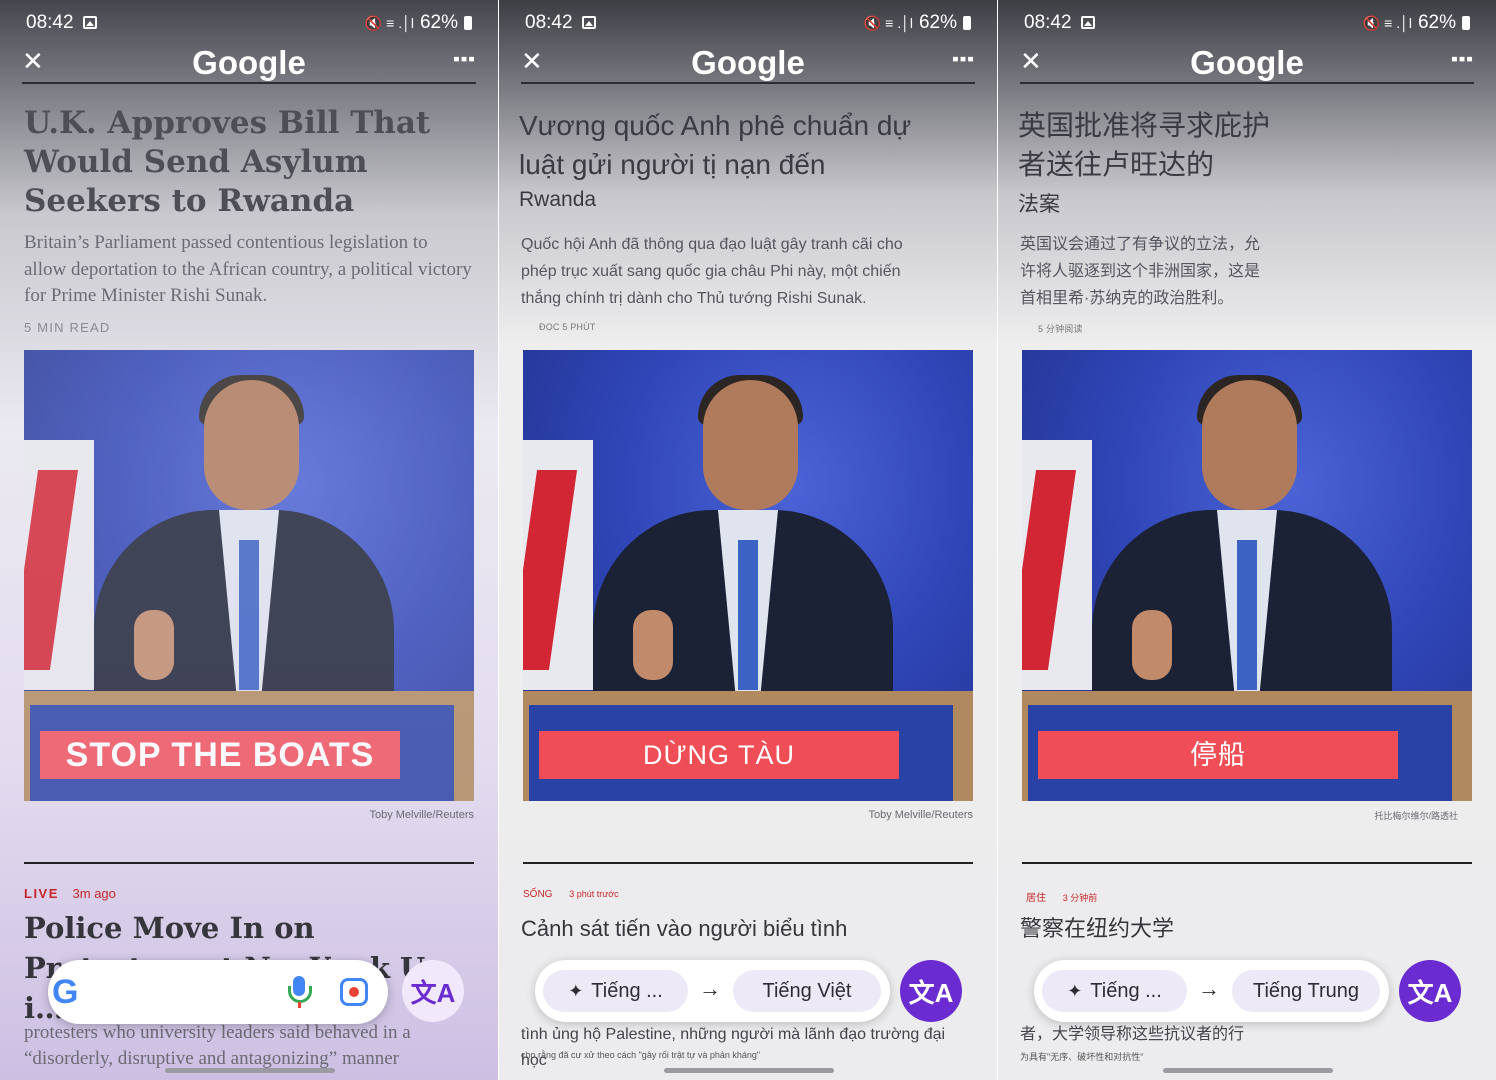 The image size is (1496, 1080). I want to click on article-photo: 停船, so click(1247, 575).